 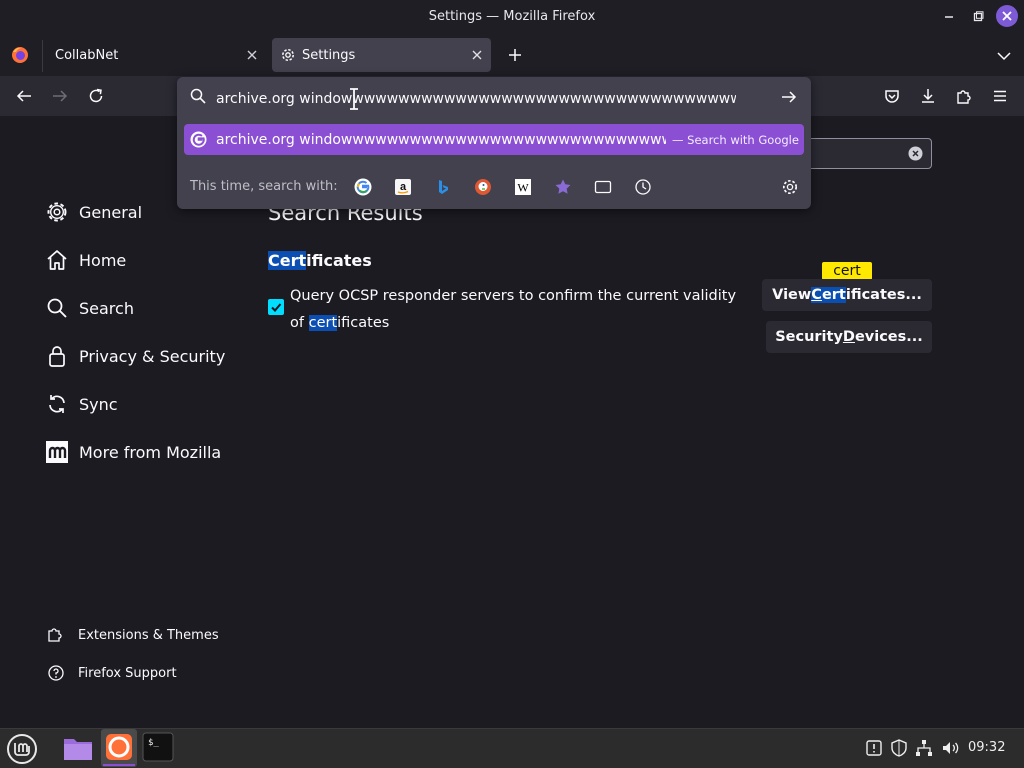 I want to click on new-tab-button, so click(x=515, y=55).